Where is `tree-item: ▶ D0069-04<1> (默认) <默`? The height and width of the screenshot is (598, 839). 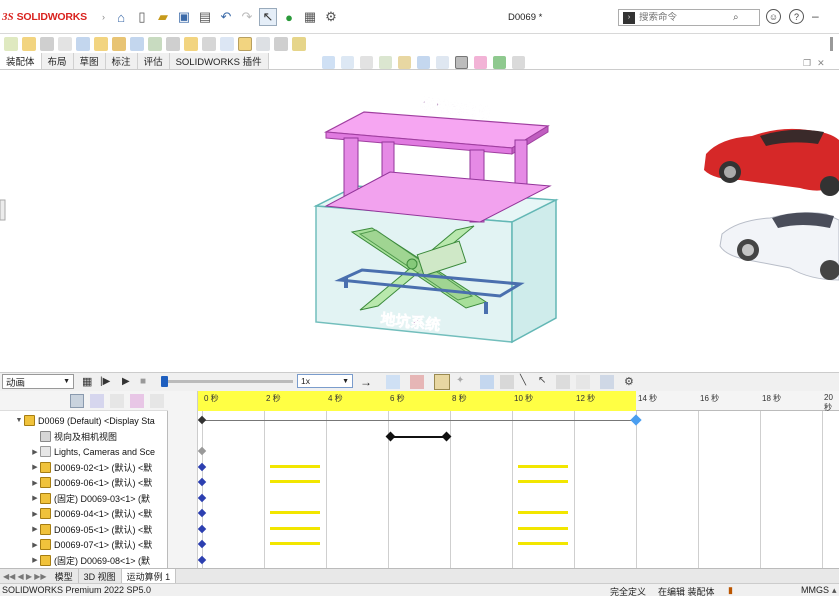 tree-item: ▶ D0069-04<1> (默认) <默 is located at coordinates (91, 513).